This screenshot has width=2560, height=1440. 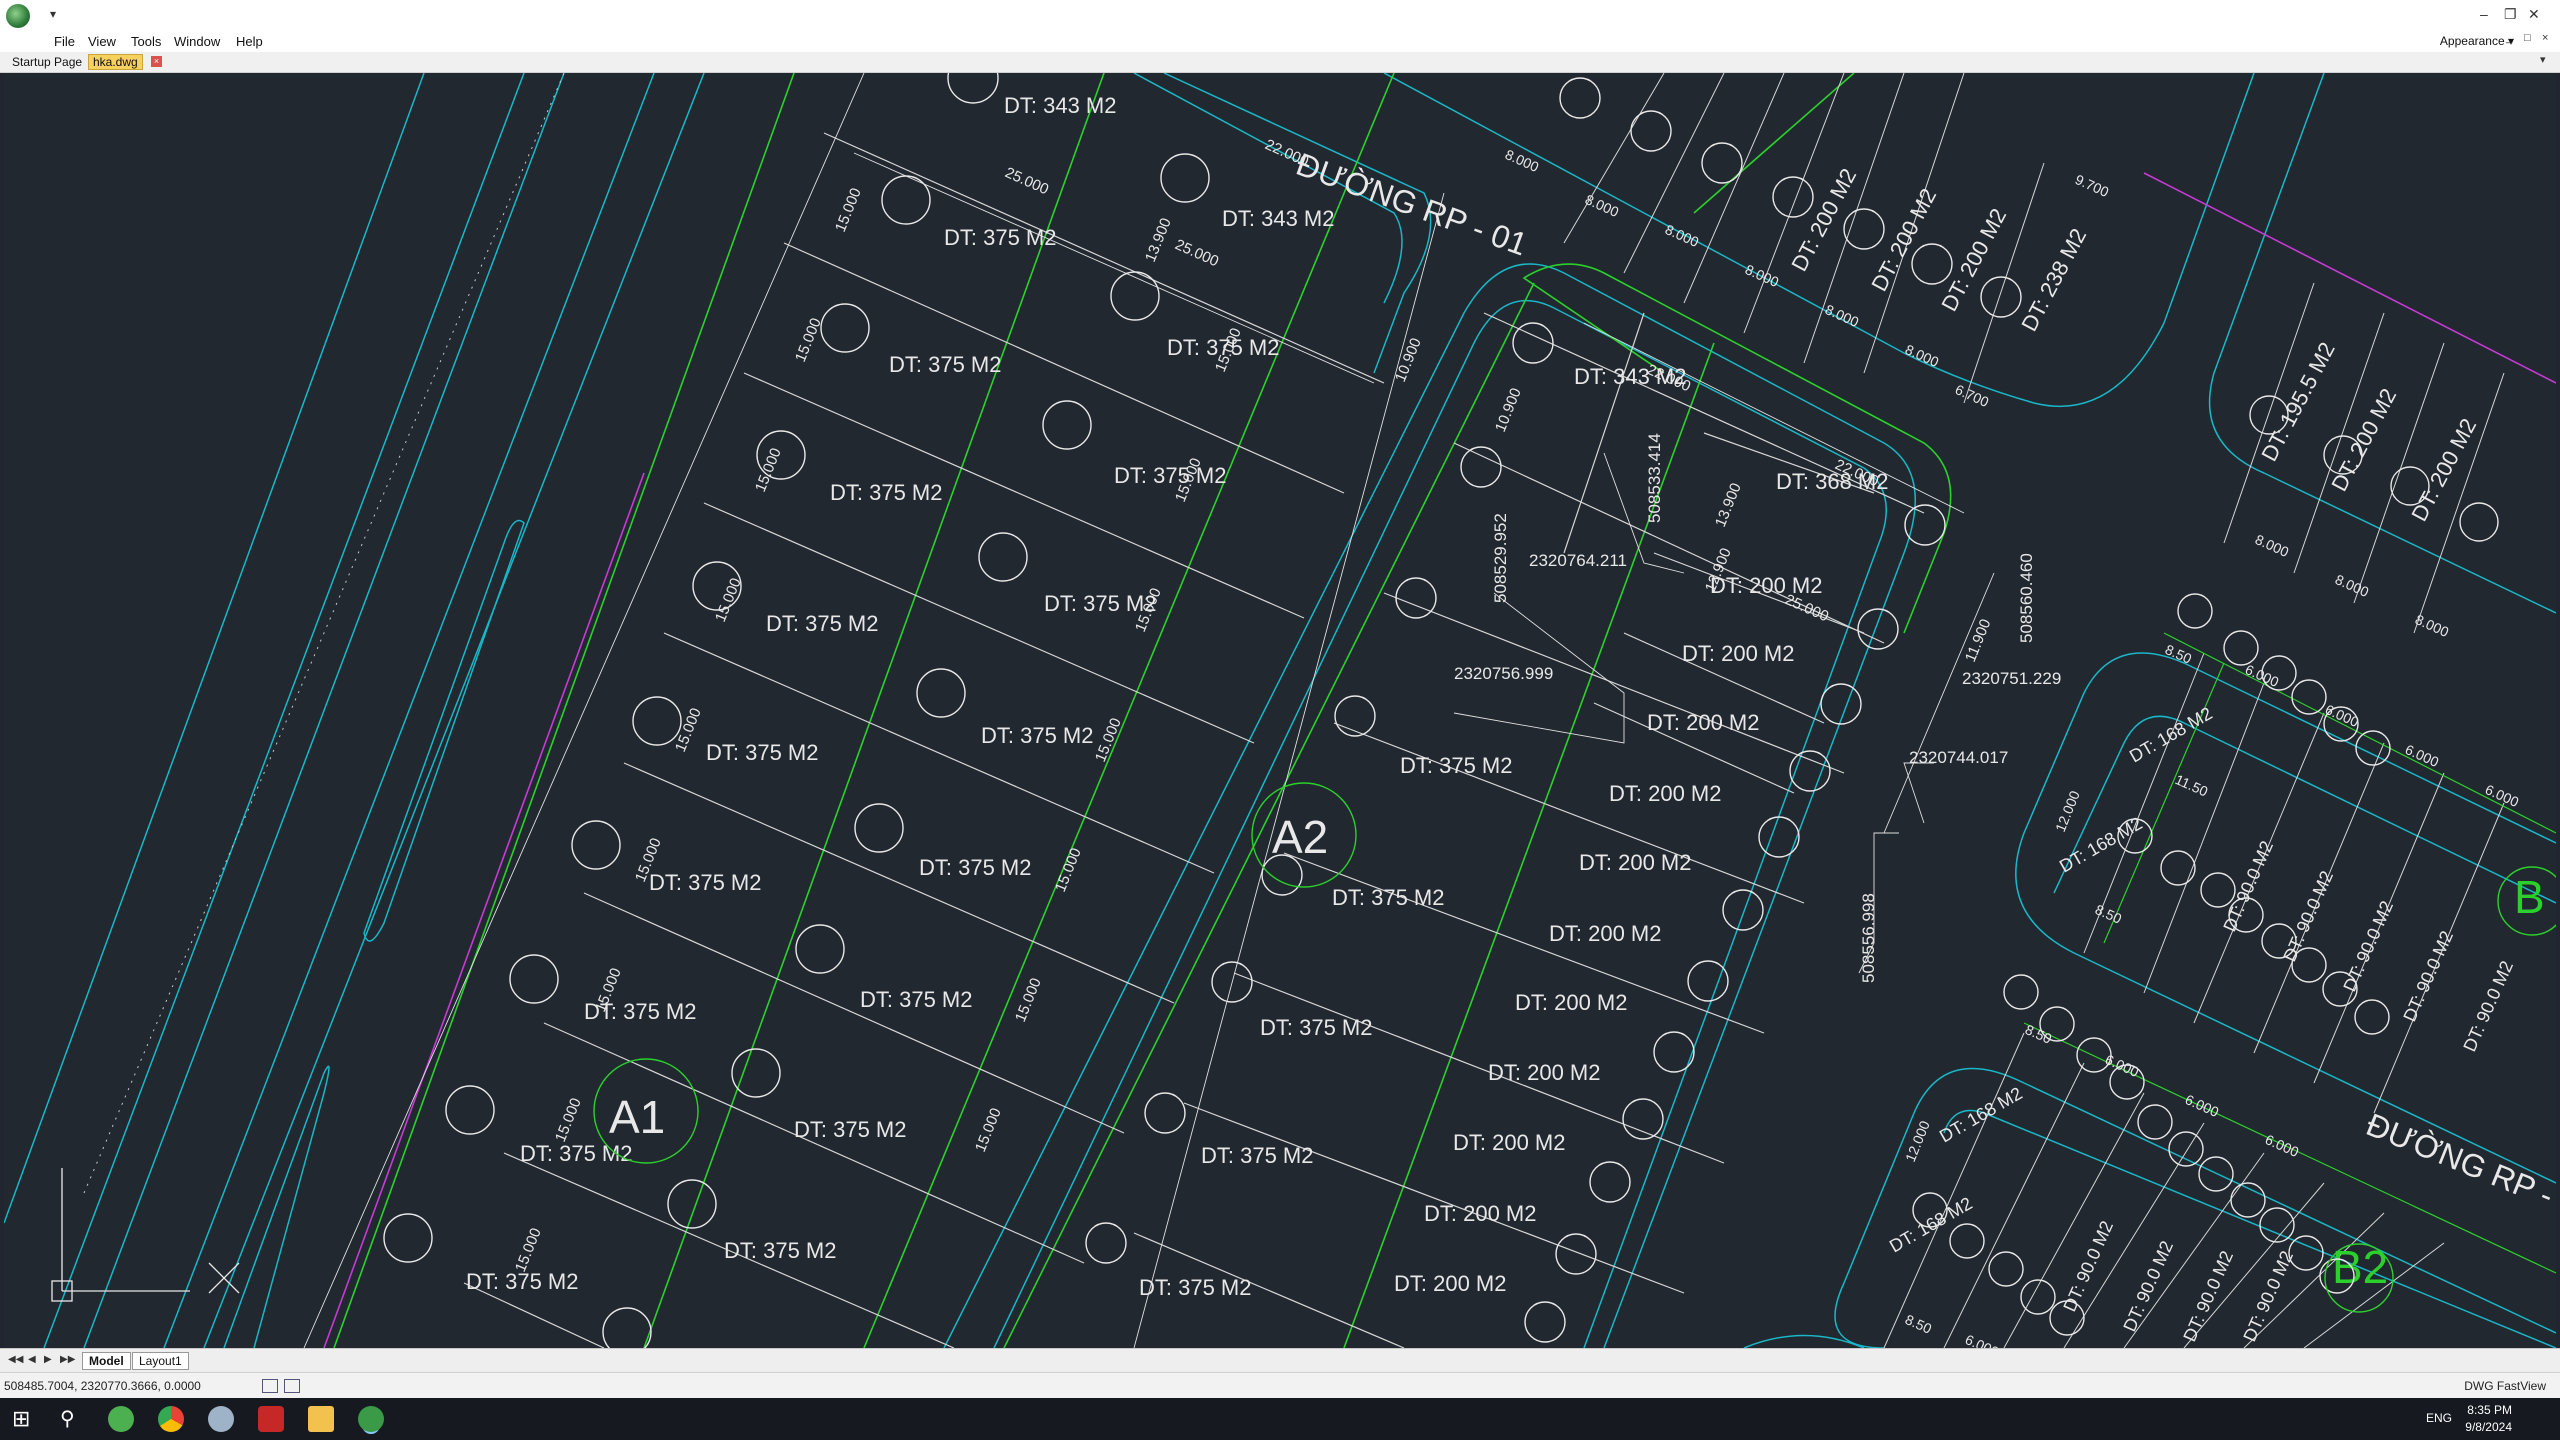 I want to click on appearance-dropdown: Appearance ▾, so click(x=2477, y=41).